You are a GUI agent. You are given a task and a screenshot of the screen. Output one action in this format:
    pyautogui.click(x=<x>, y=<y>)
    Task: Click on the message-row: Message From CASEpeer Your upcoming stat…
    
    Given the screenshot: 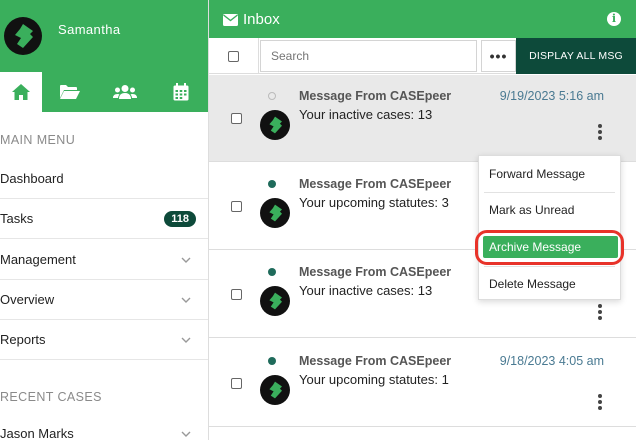 What is the action you would take?
    pyautogui.click(x=422, y=383)
    